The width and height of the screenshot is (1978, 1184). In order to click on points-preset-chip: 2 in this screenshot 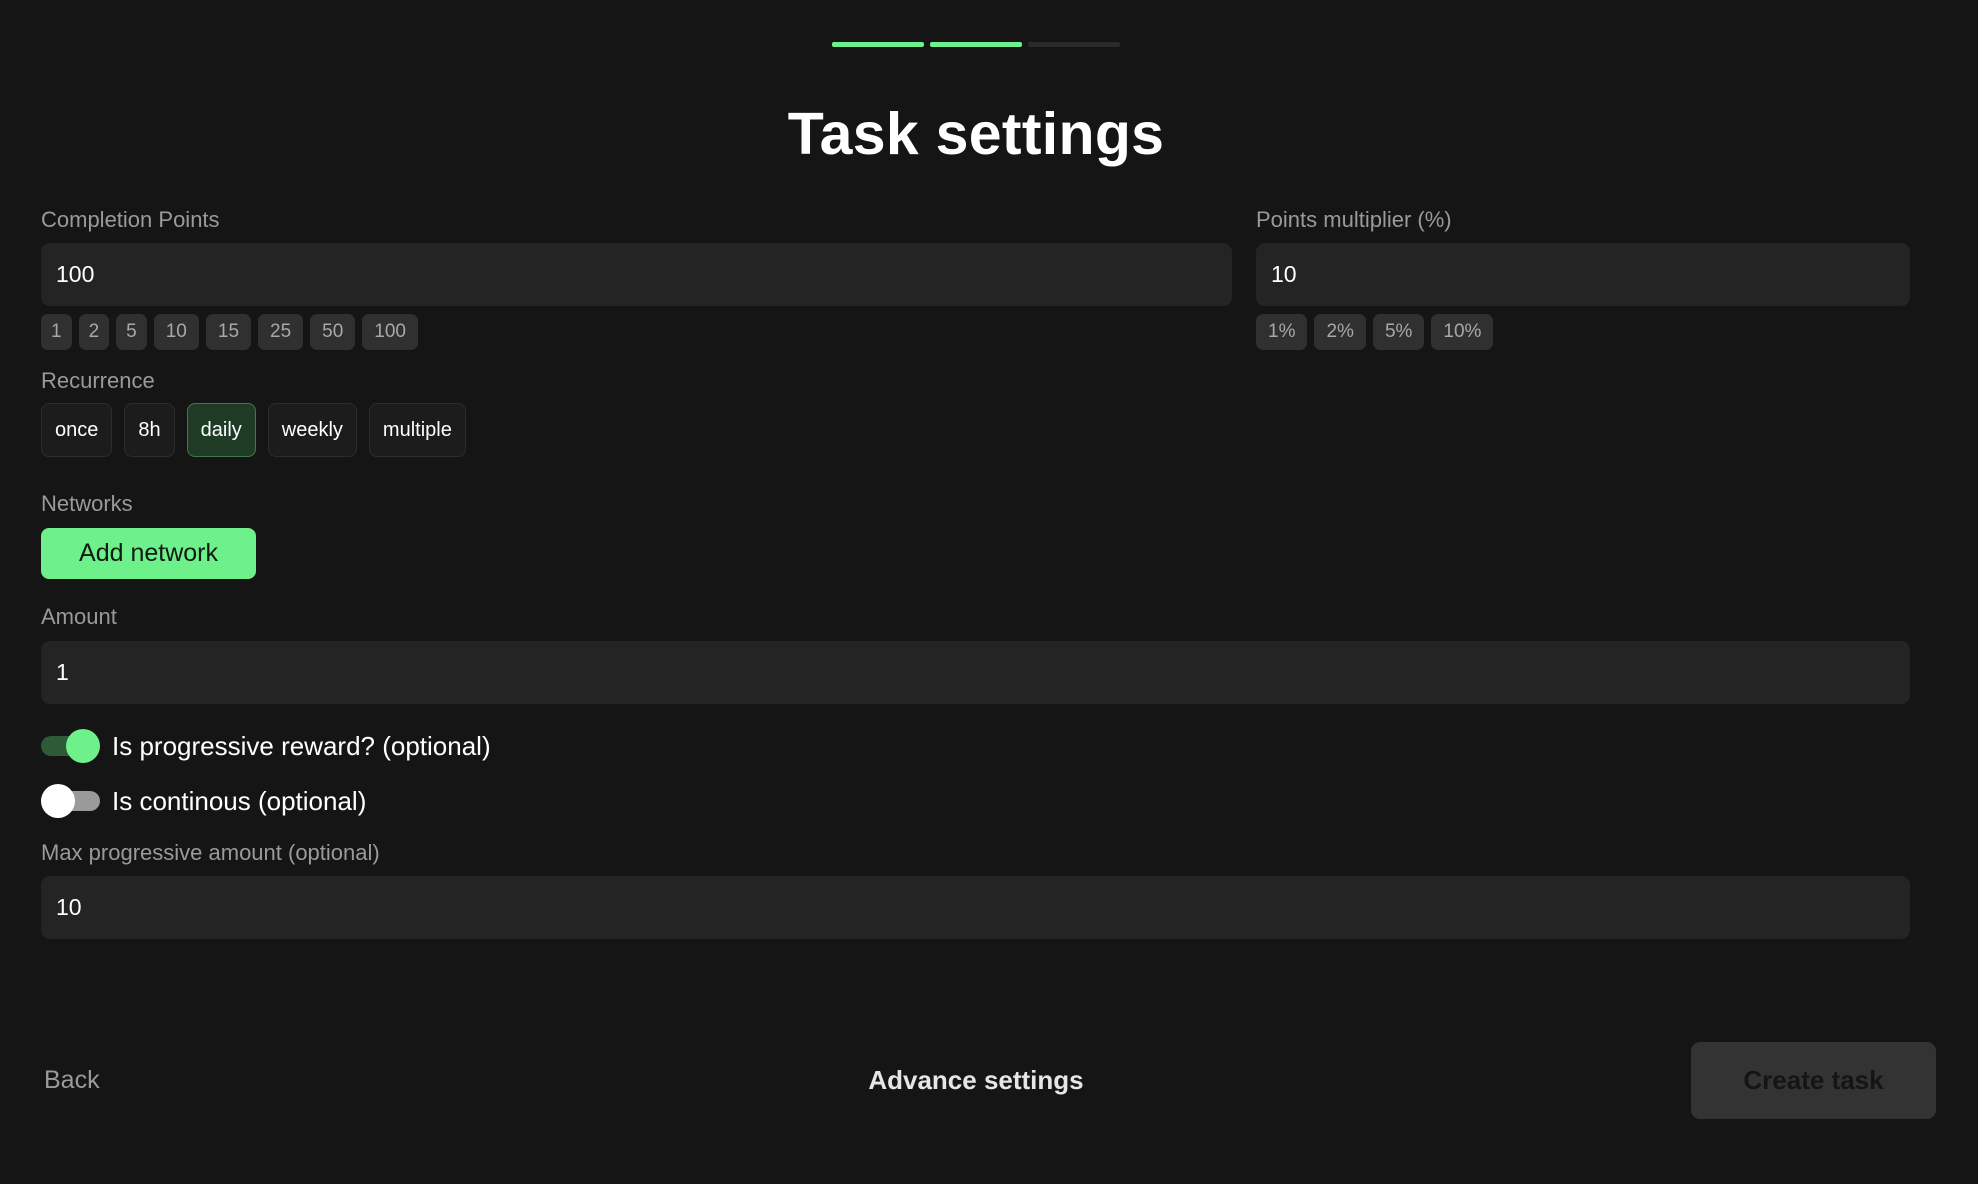, I will do `click(94, 332)`.